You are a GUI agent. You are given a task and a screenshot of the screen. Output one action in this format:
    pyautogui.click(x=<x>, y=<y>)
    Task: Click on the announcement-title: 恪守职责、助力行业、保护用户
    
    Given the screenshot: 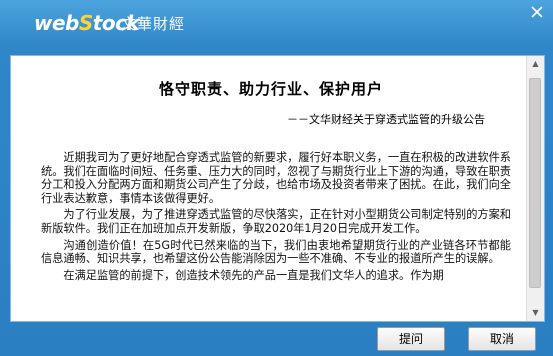 What is the action you would take?
    pyautogui.click(x=270, y=89)
    